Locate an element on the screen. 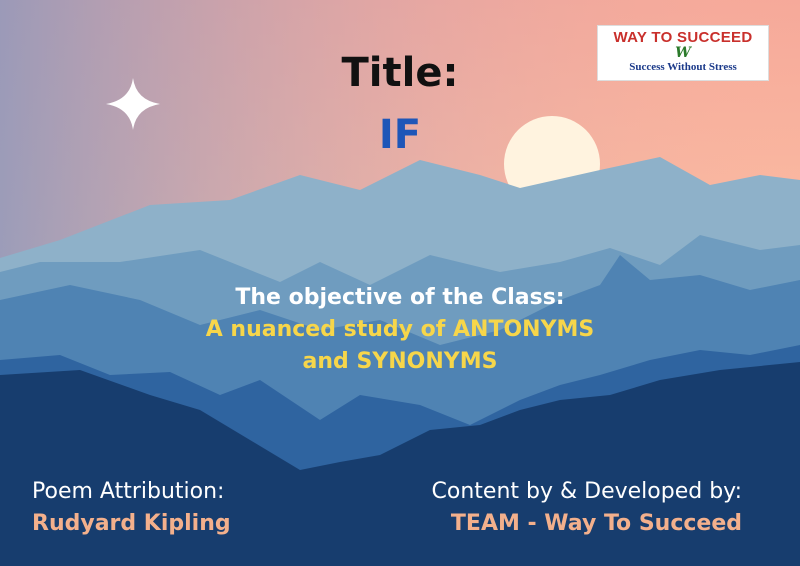  logo-brand-text: WAY TO SUCCEED is located at coordinates (683, 37).